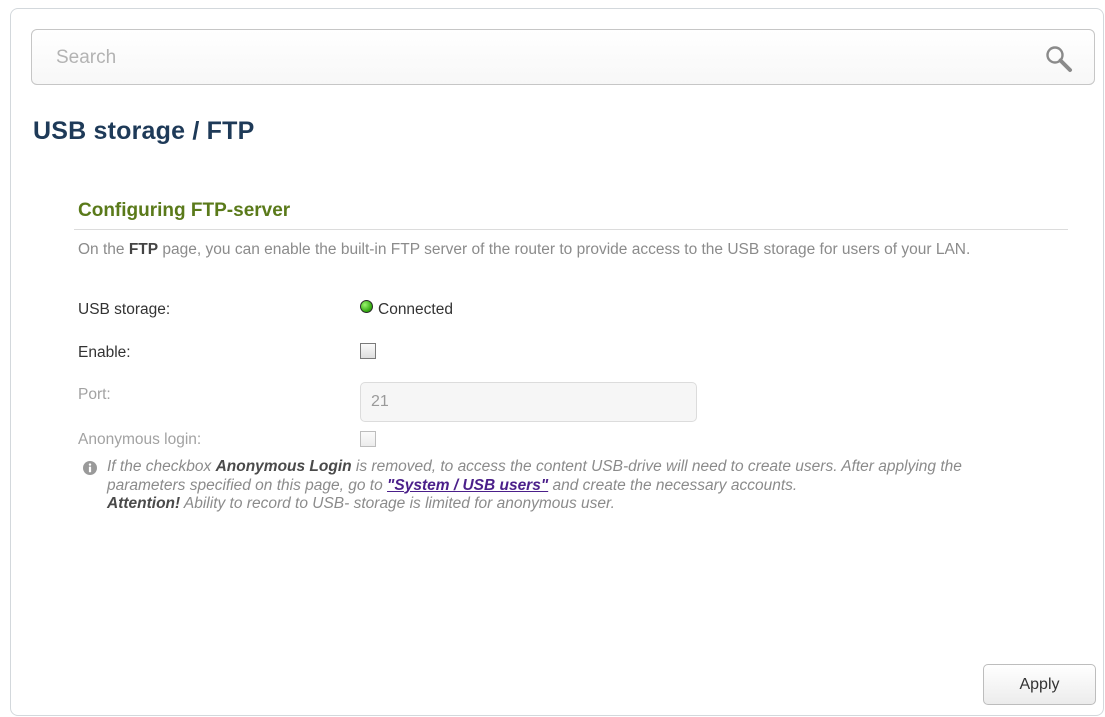  I want to click on anonymous-login-label: Anonymous login:, so click(140, 439).